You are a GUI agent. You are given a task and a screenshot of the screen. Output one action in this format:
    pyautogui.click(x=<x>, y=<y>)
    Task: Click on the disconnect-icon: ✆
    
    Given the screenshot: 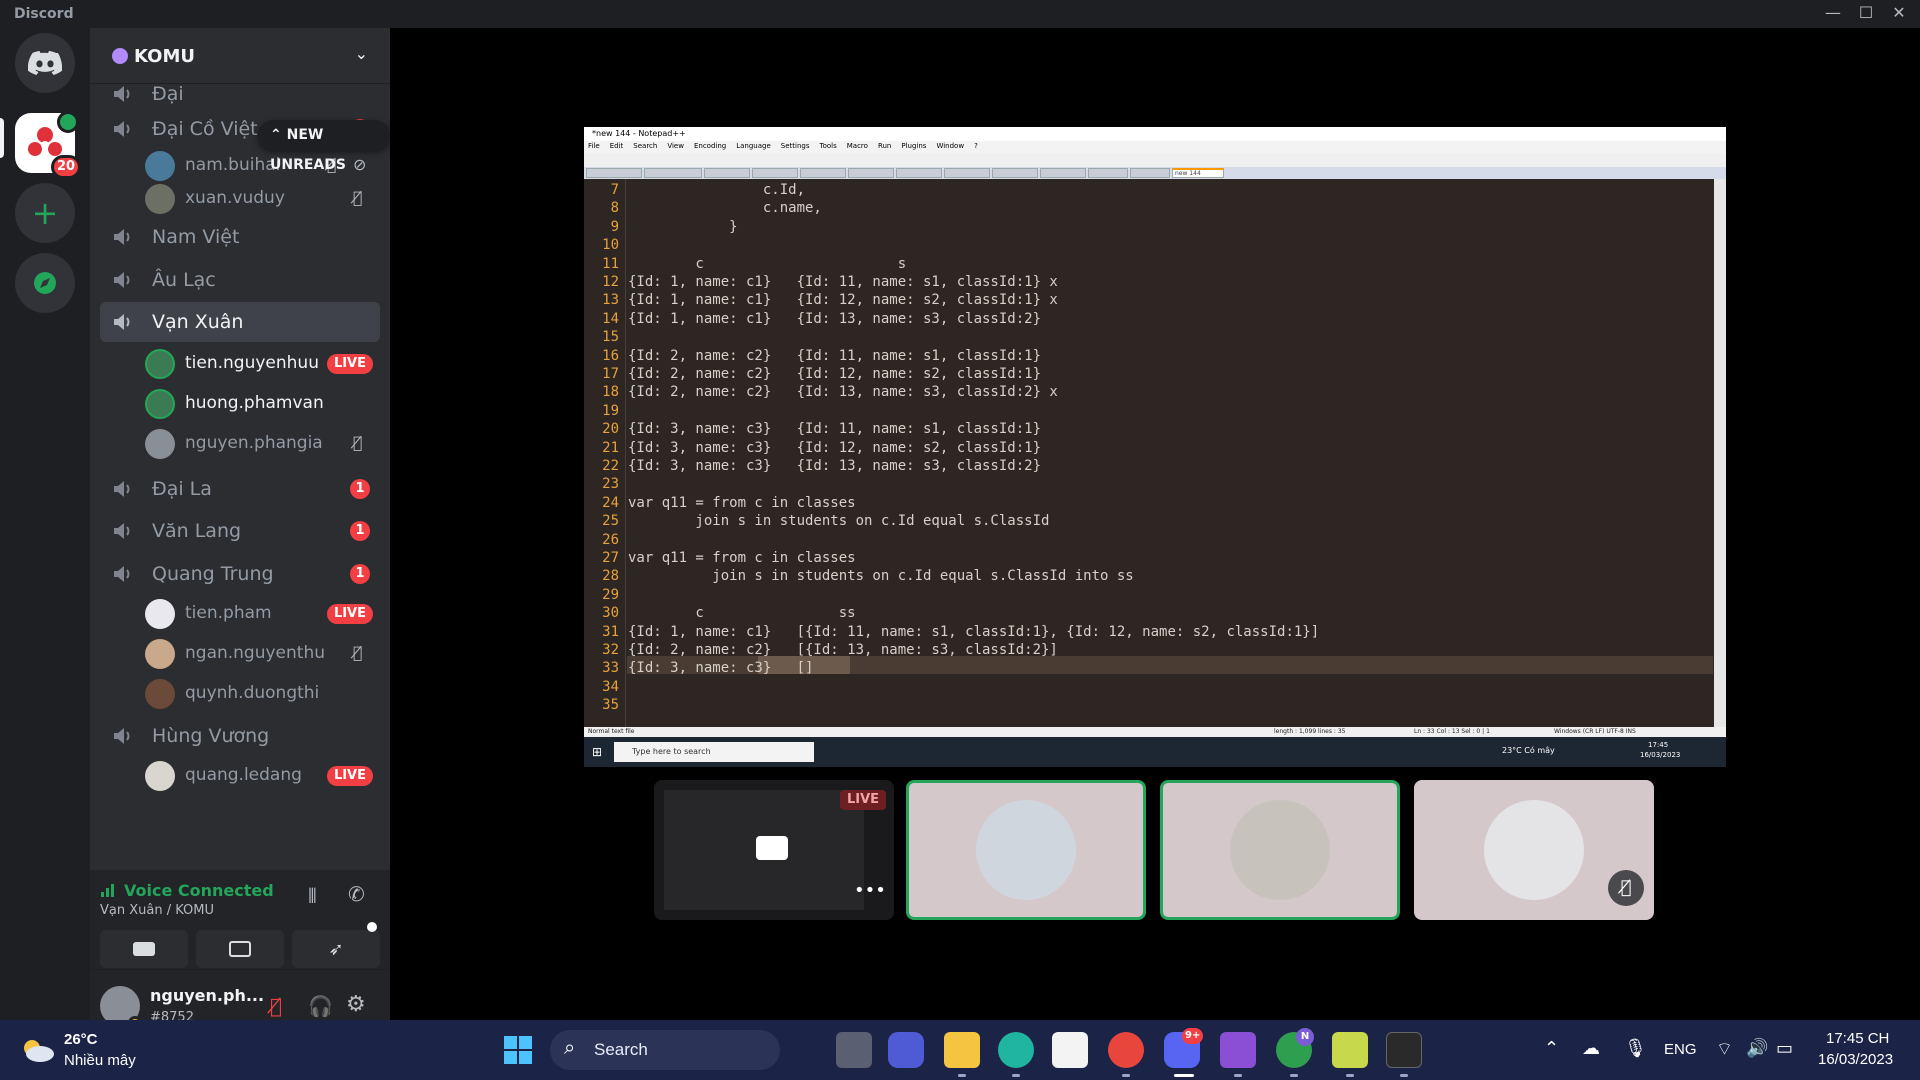 What is the action you would take?
    pyautogui.click(x=356, y=894)
    